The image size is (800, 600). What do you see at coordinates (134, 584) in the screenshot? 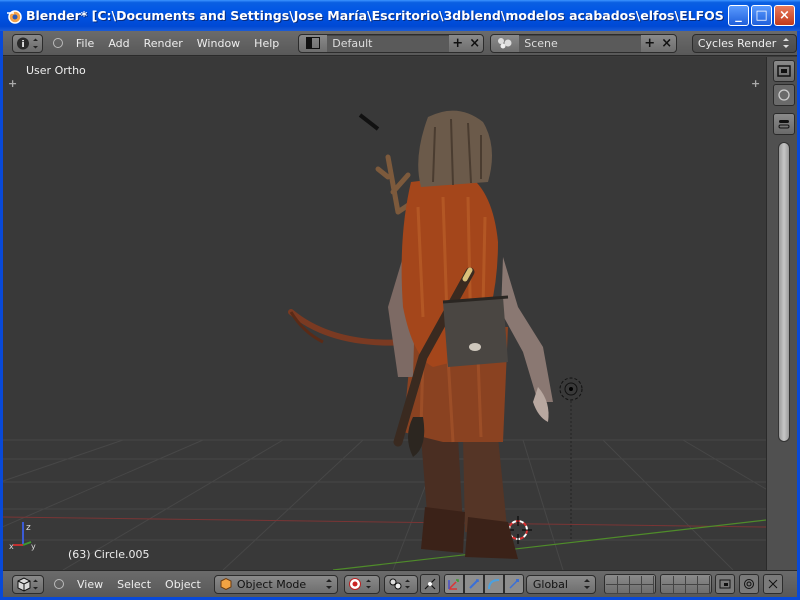
I see `menu-select: Select` at bounding box center [134, 584].